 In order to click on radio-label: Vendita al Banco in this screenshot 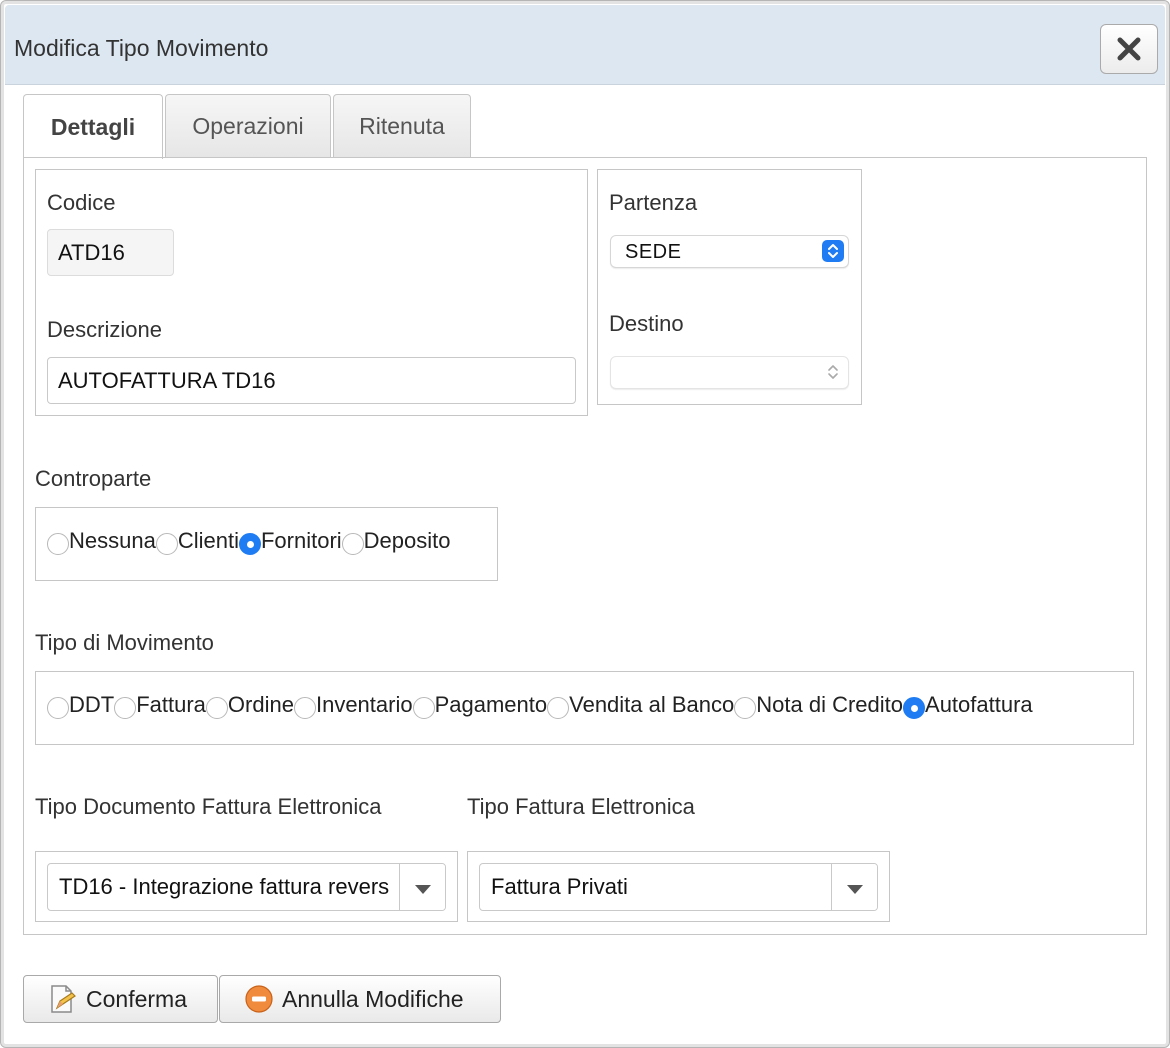, I will do `click(652, 704)`.